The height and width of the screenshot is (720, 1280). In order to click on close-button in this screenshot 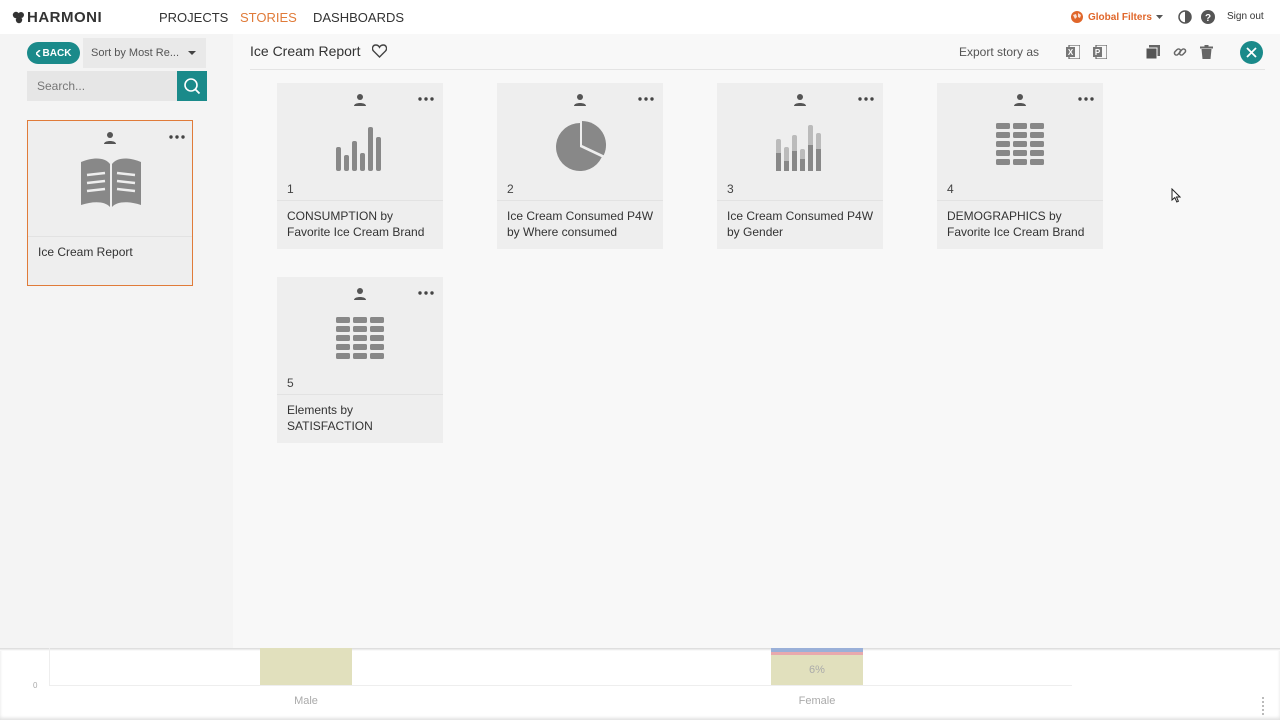, I will do `click(1251, 52)`.